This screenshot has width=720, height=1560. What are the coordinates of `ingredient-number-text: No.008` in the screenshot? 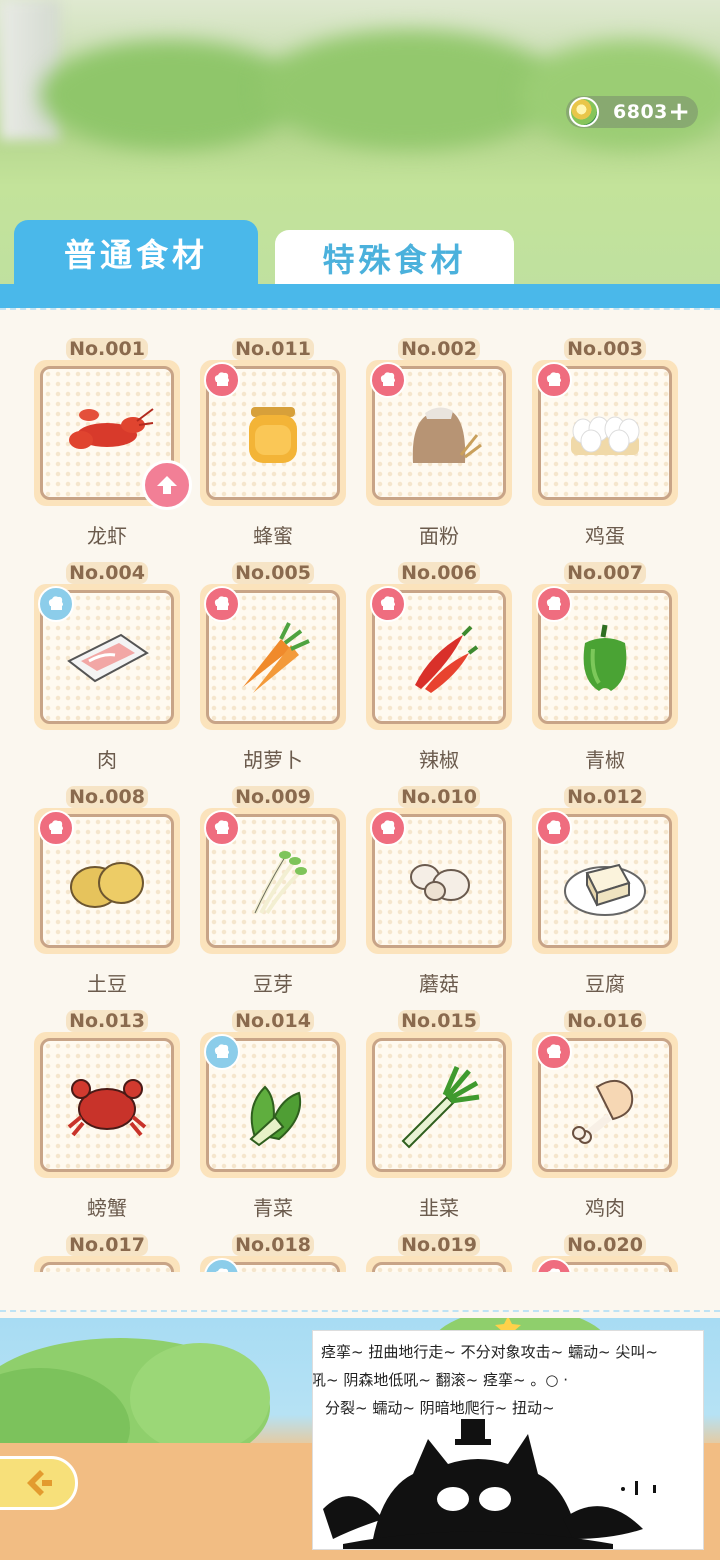 It's located at (107, 797).